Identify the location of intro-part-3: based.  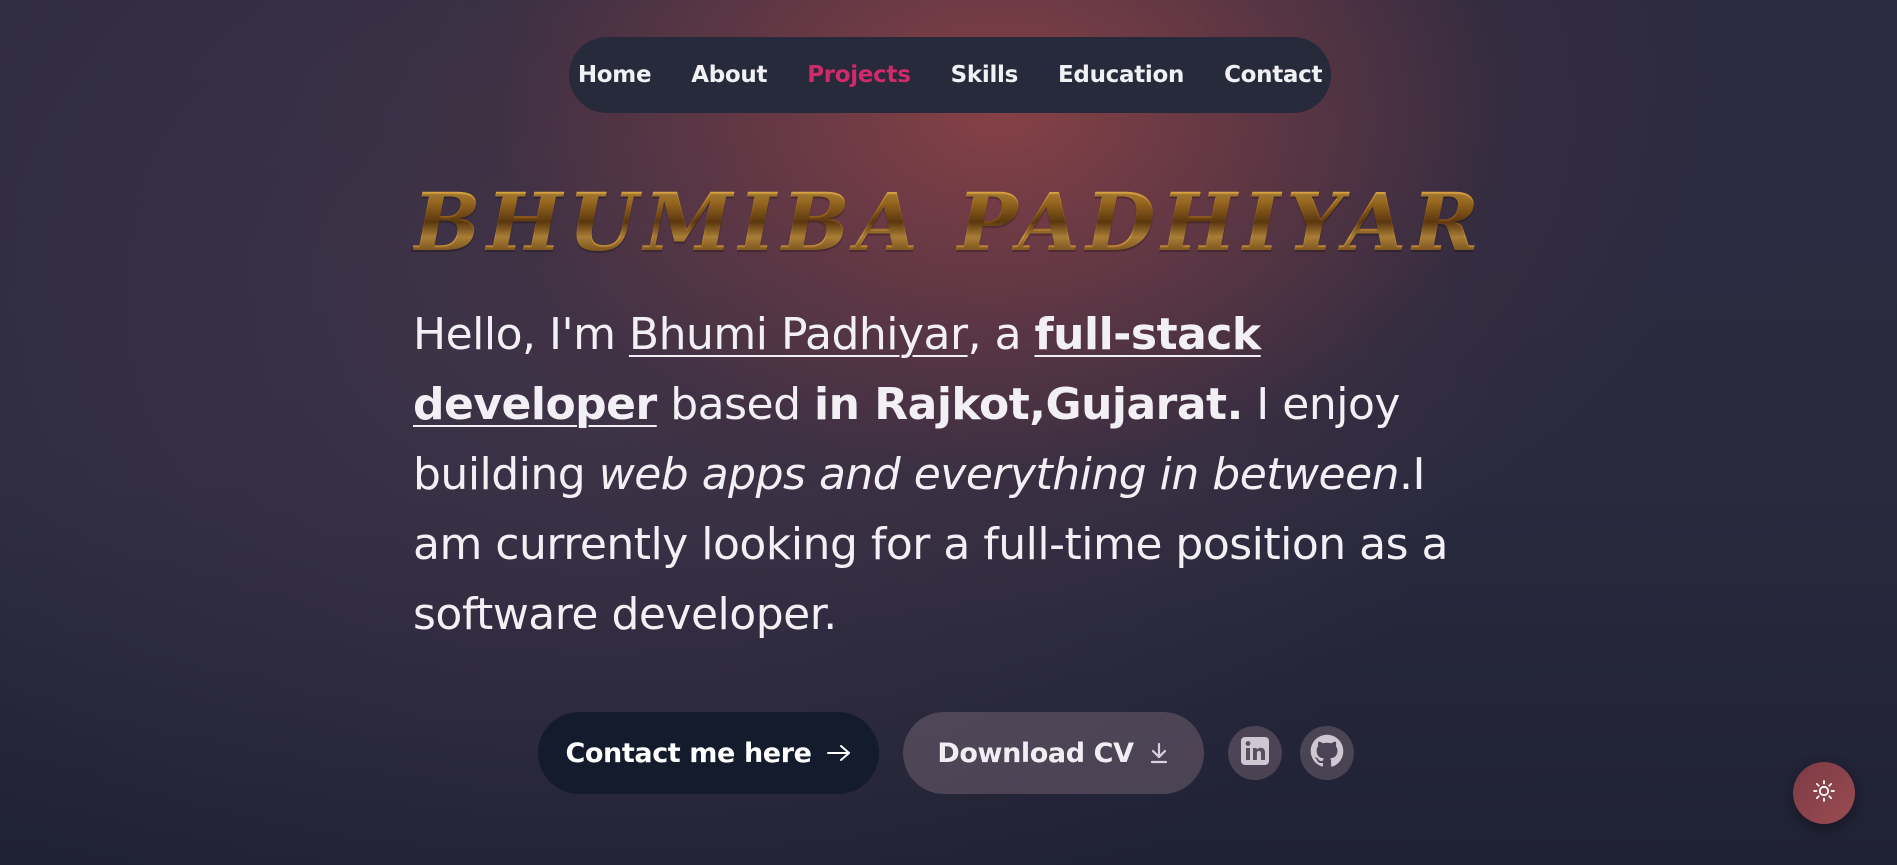
(735, 404).